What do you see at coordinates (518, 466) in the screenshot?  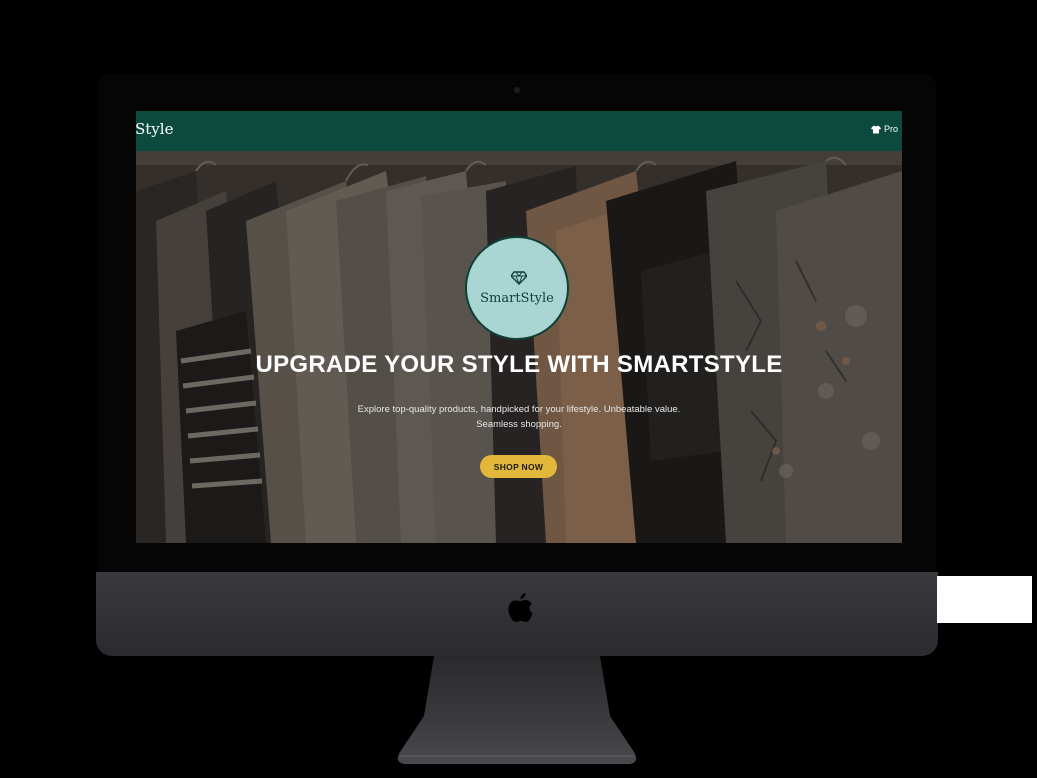 I see `shop-now-button: SHOP NOW` at bounding box center [518, 466].